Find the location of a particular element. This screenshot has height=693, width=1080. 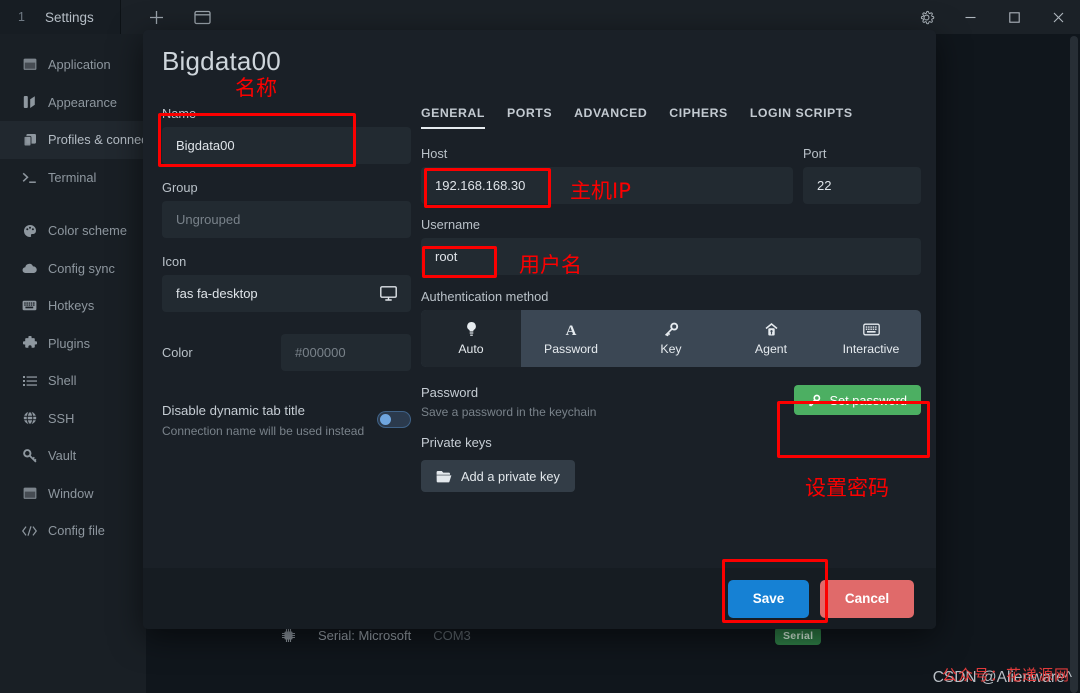

set-password-button: Set password is located at coordinates (857, 400).